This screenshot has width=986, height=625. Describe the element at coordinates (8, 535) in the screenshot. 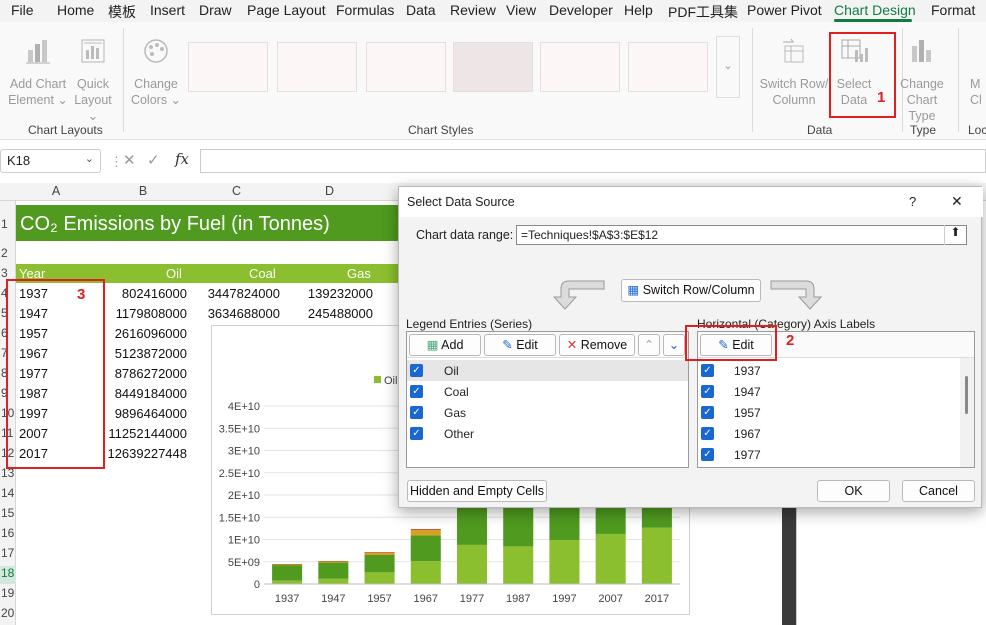

I see `row-header: 16` at that location.